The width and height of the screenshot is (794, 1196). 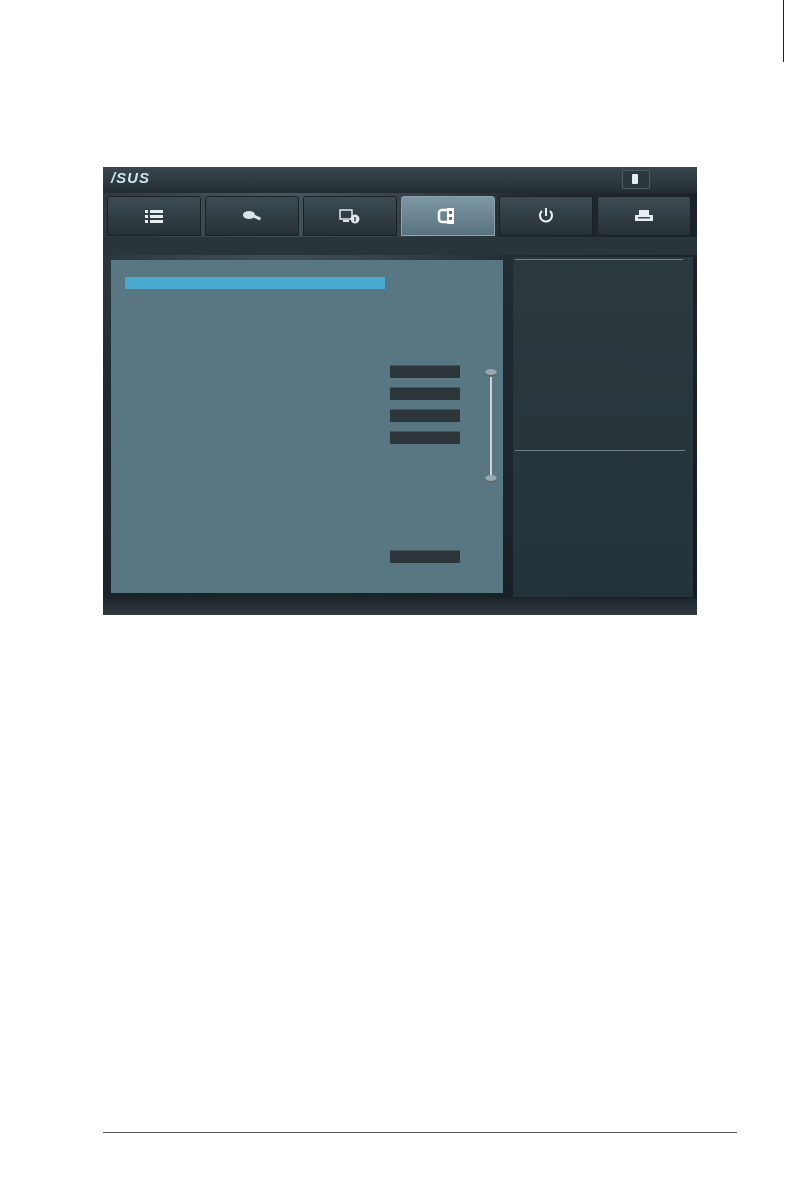 What do you see at coordinates (400, 606) in the screenshot?
I see `status-bar` at bounding box center [400, 606].